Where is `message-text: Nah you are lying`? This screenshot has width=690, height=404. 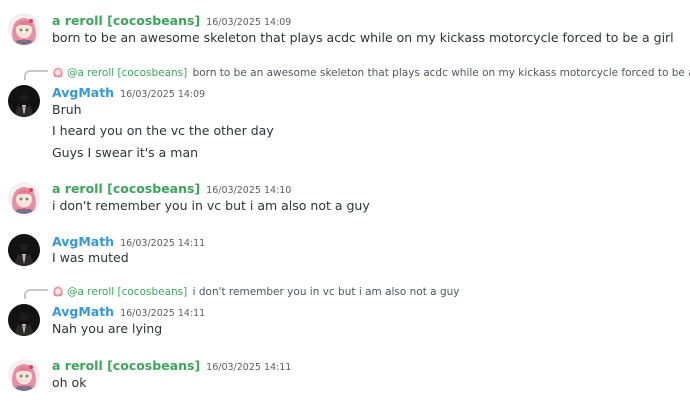
message-text: Nah you are lying is located at coordinates (107, 328).